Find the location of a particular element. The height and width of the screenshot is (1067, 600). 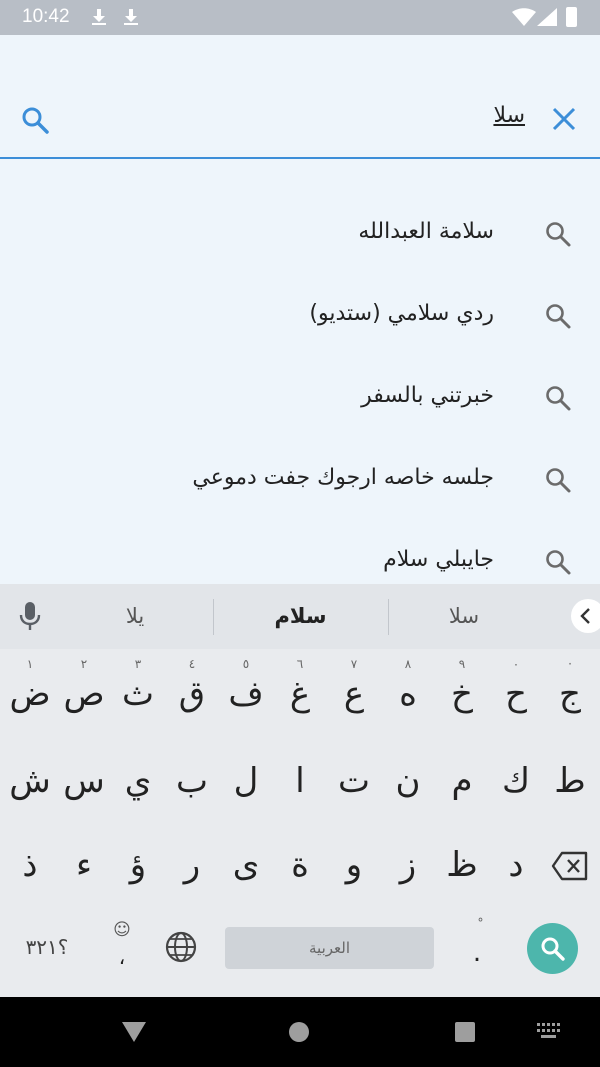

key: و is located at coordinates (354, 866).